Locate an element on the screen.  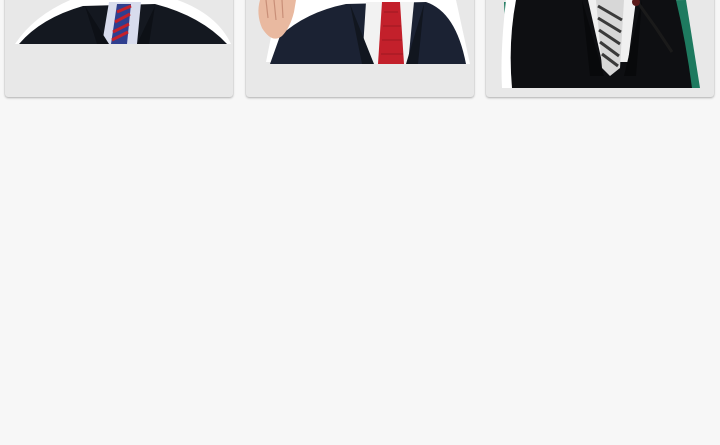
sticker-man-red-tie-waving-icon is located at coordinates (364, 32).